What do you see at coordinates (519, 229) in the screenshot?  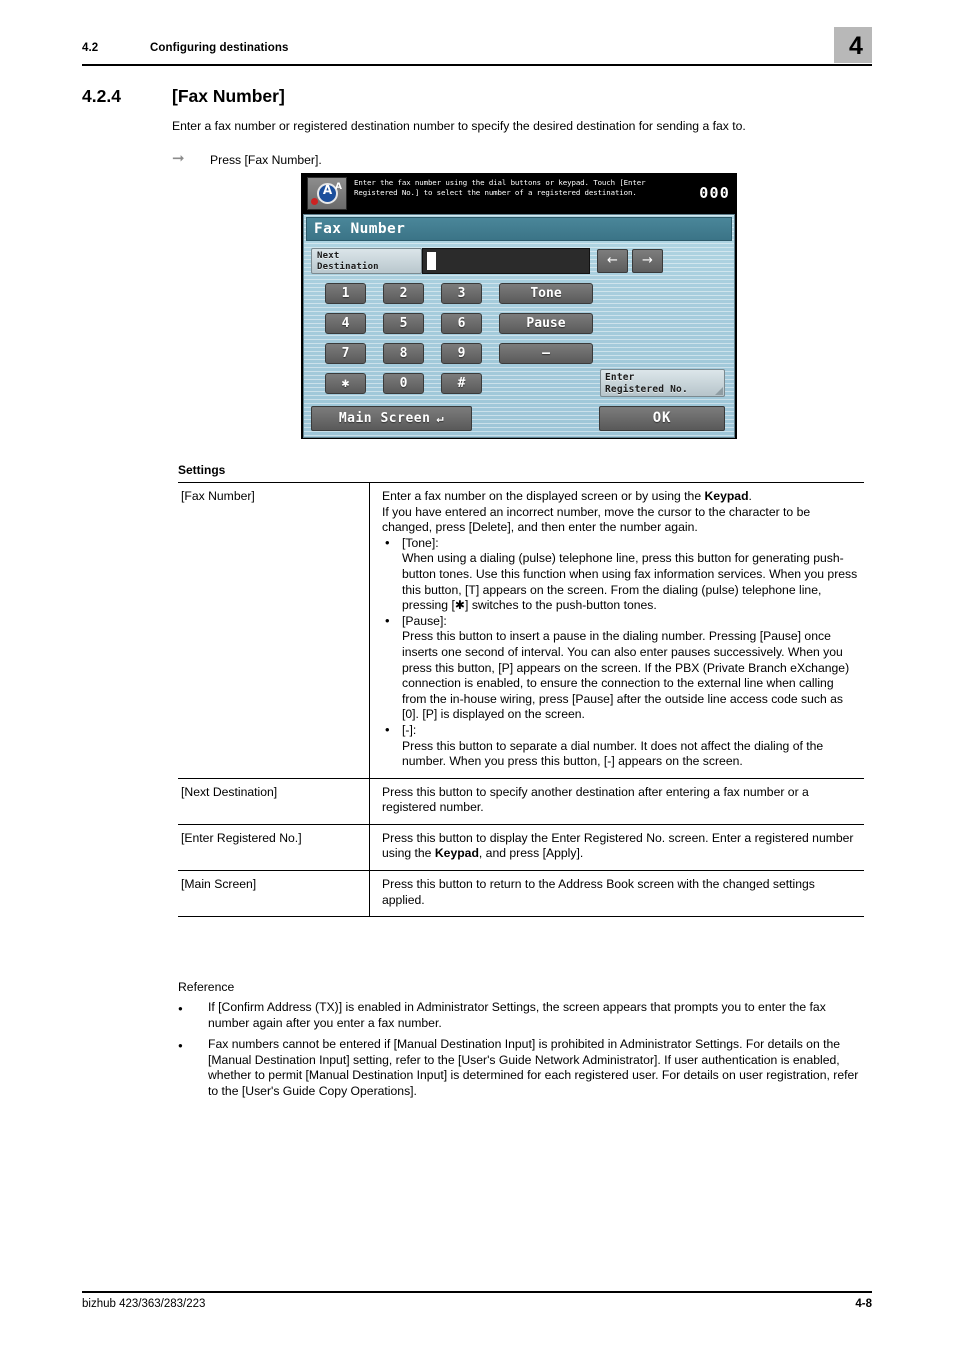 I see `panel-title-bar: Fax Number` at bounding box center [519, 229].